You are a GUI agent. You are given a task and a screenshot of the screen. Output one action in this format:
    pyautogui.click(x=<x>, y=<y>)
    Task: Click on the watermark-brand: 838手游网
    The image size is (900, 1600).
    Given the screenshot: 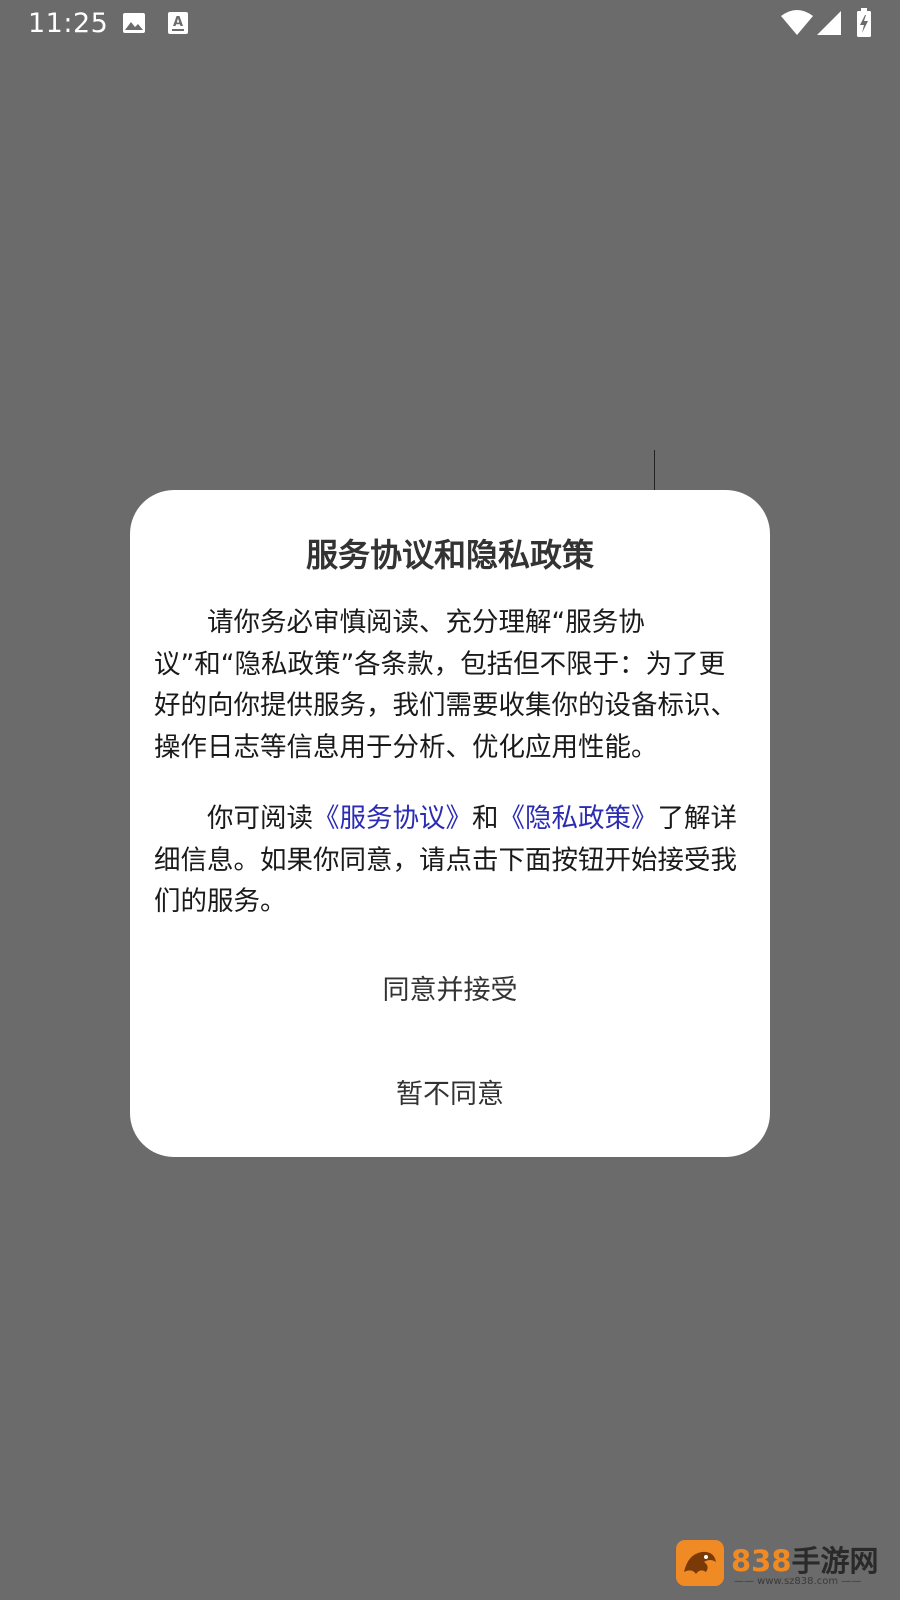 What is the action you would take?
    pyautogui.click(x=805, y=1559)
    